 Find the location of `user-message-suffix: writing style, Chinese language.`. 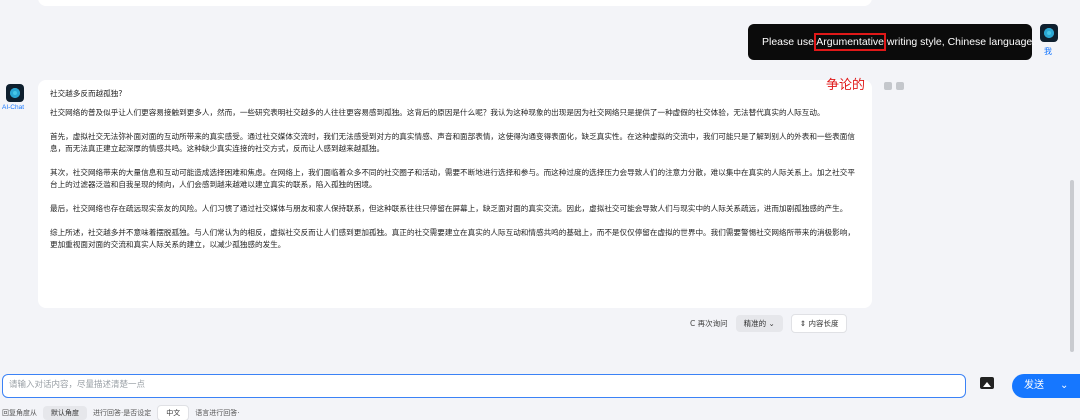

user-message-suffix: writing style, Chinese language. is located at coordinates (960, 42).